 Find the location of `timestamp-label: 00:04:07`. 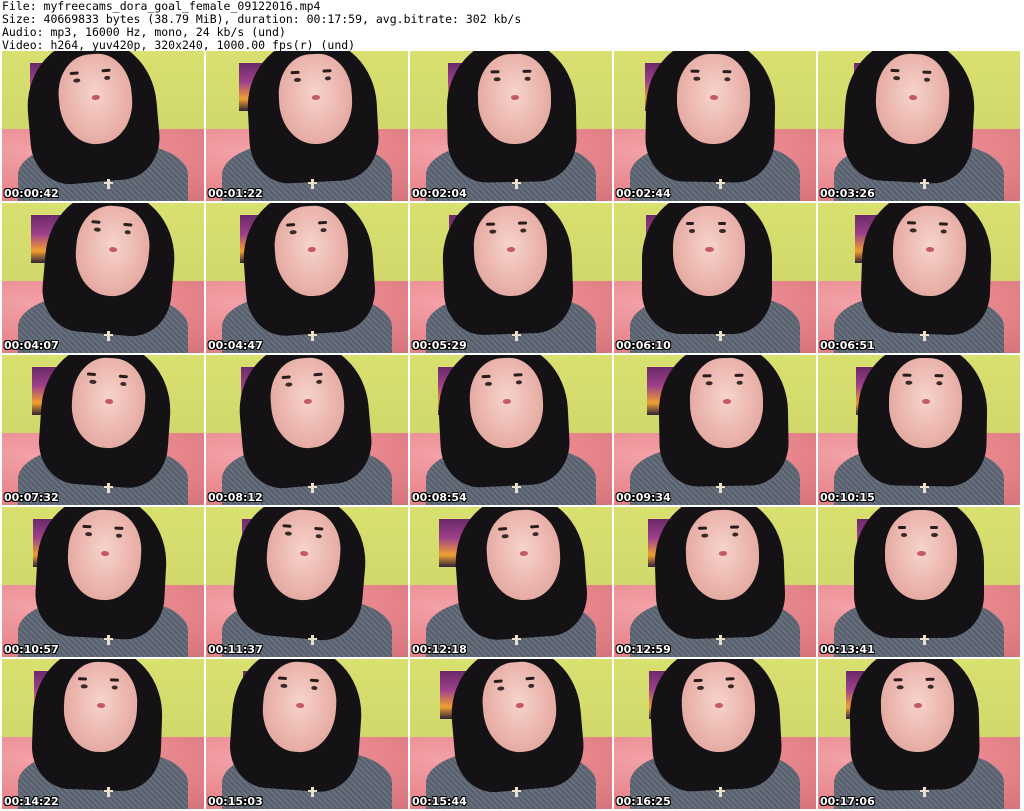

timestamp-label: 00:04:07 is located at coordinates (31, 345).